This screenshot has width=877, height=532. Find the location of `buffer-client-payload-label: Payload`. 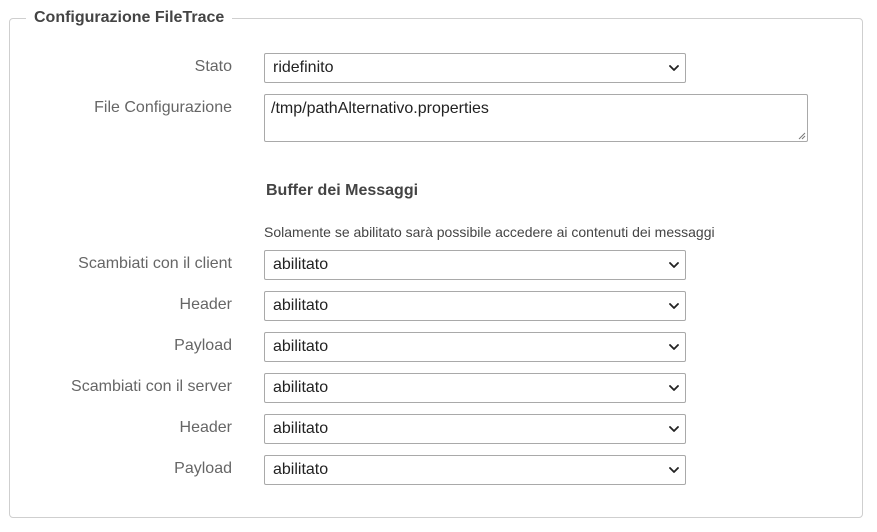

buffer-client-payload-label: Payload is located at coordinates (203, 345).